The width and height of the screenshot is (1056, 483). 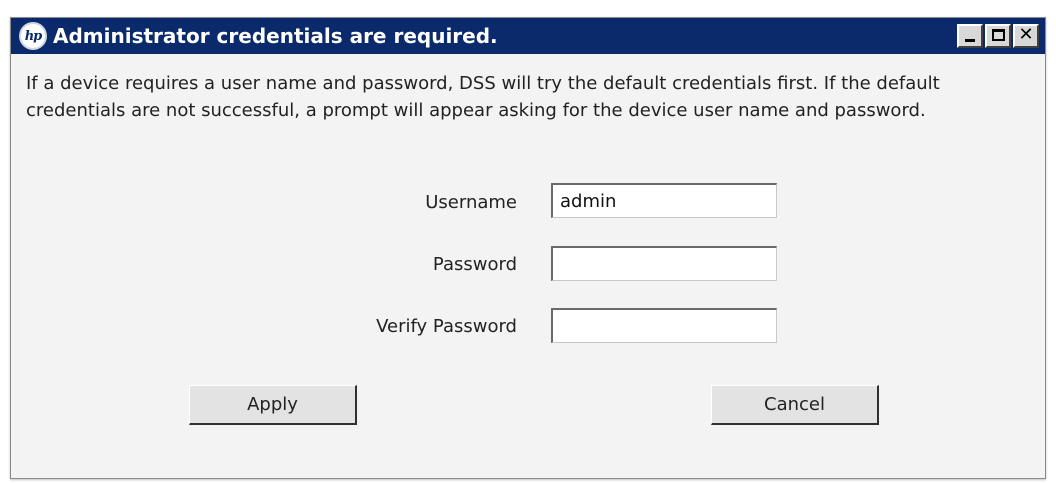 I want to click on maximize-button, so click(x=998, y=36).